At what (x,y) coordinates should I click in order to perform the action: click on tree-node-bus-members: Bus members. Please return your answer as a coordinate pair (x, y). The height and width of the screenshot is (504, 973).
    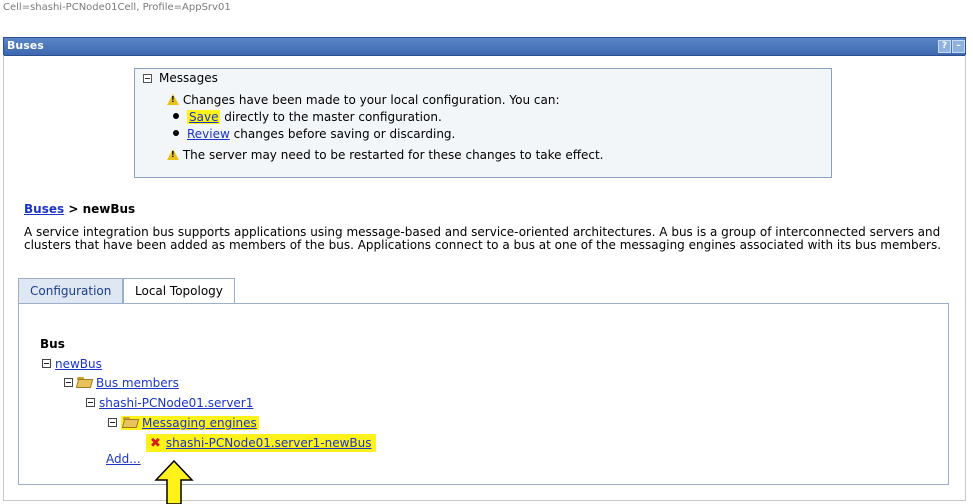
    Looking at the image, I should click on (121, 383).